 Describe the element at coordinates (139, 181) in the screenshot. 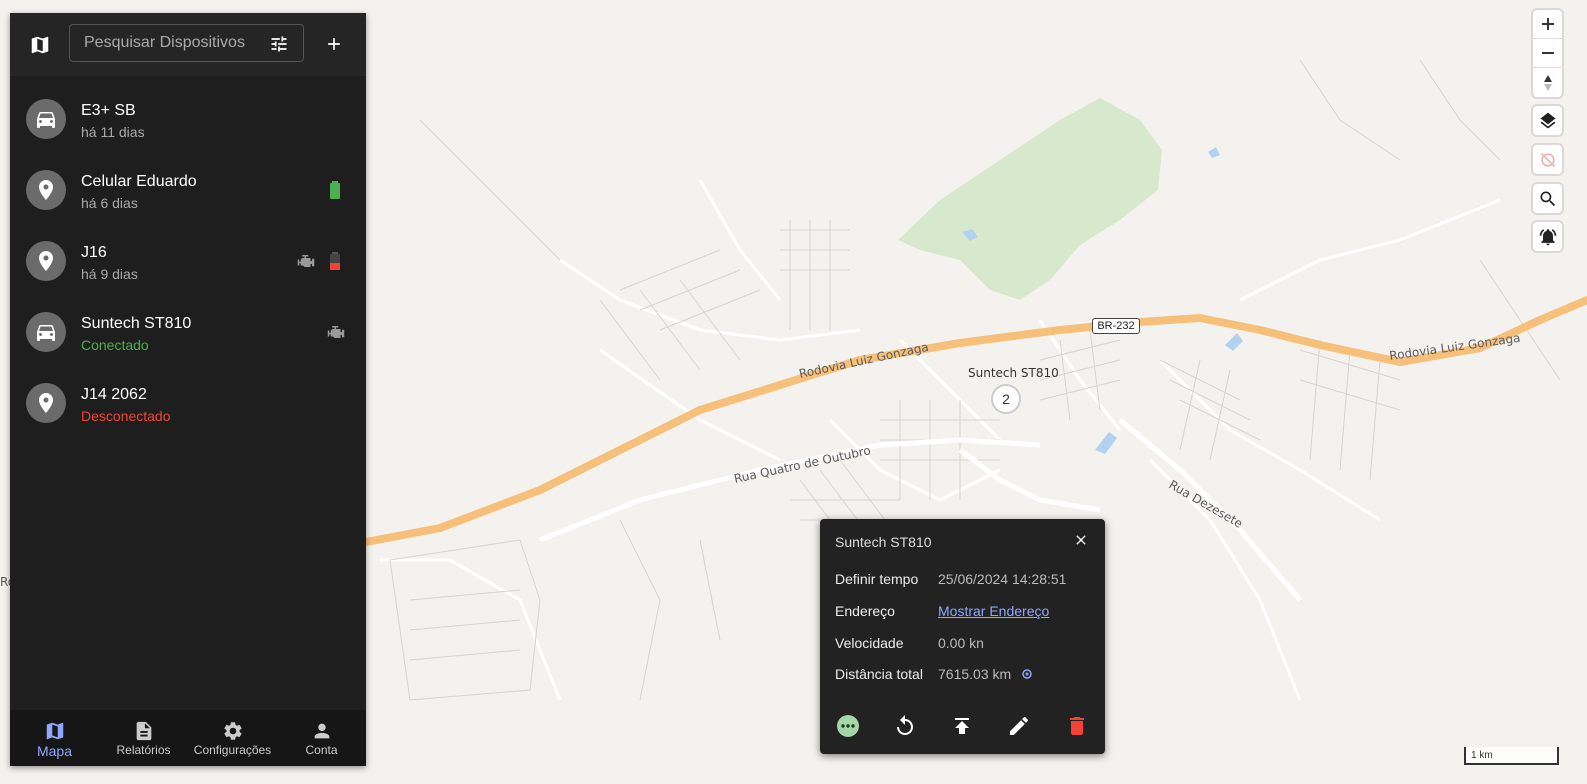

I see `device-name: Celular Eduardo` at that location.